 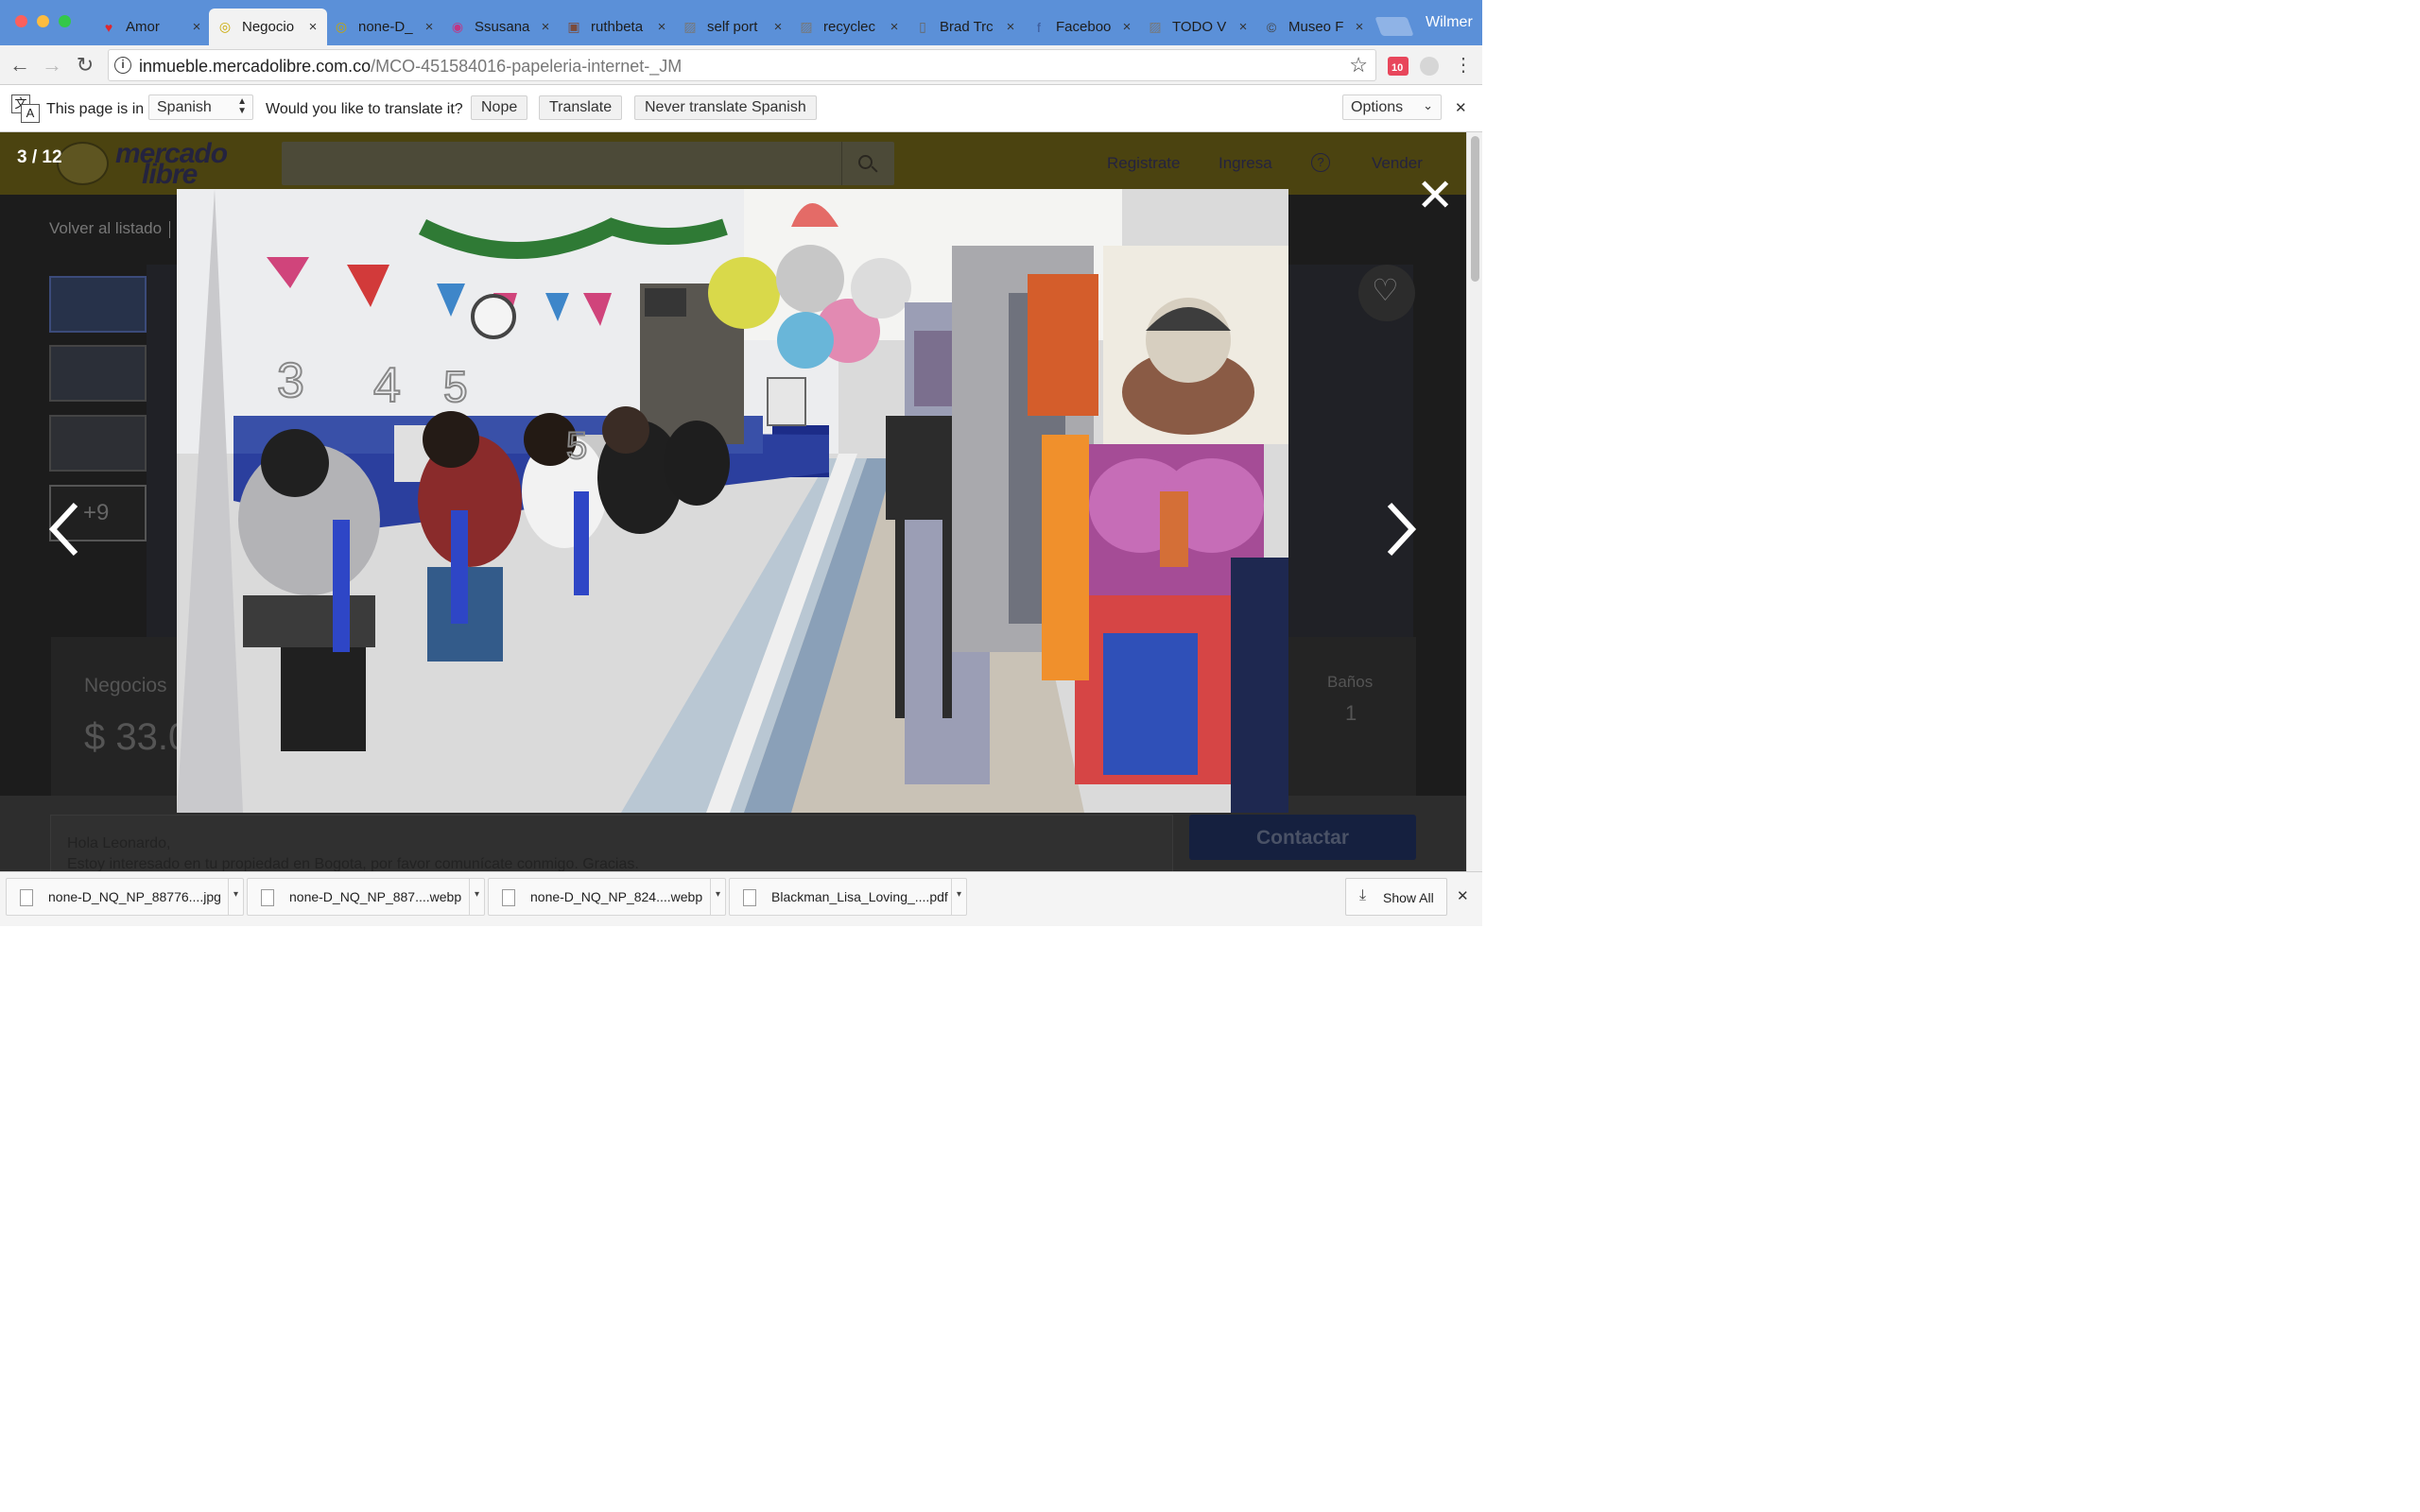 I want to click on url-path: /MCO-451584016-papeleria-internet-_JM, so click(x=527, y=66).